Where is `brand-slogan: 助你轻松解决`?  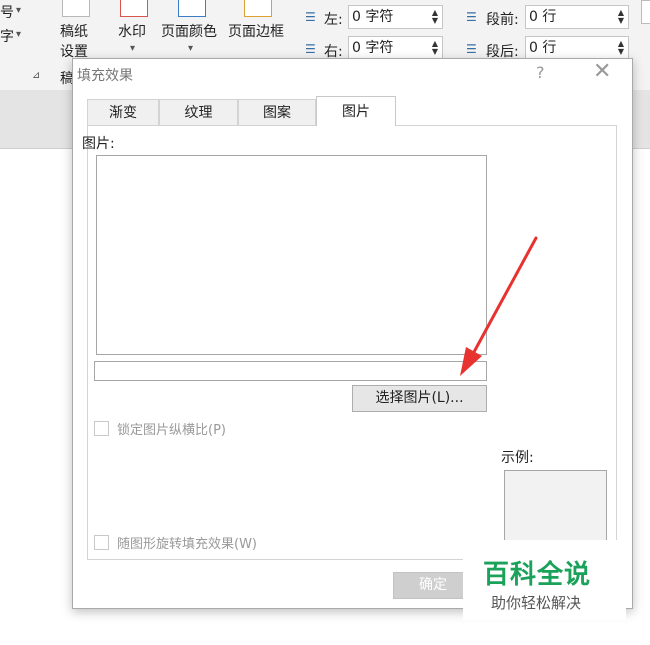 brand-slogan: 助你轻松解决 is located at coordinates (536, 603).